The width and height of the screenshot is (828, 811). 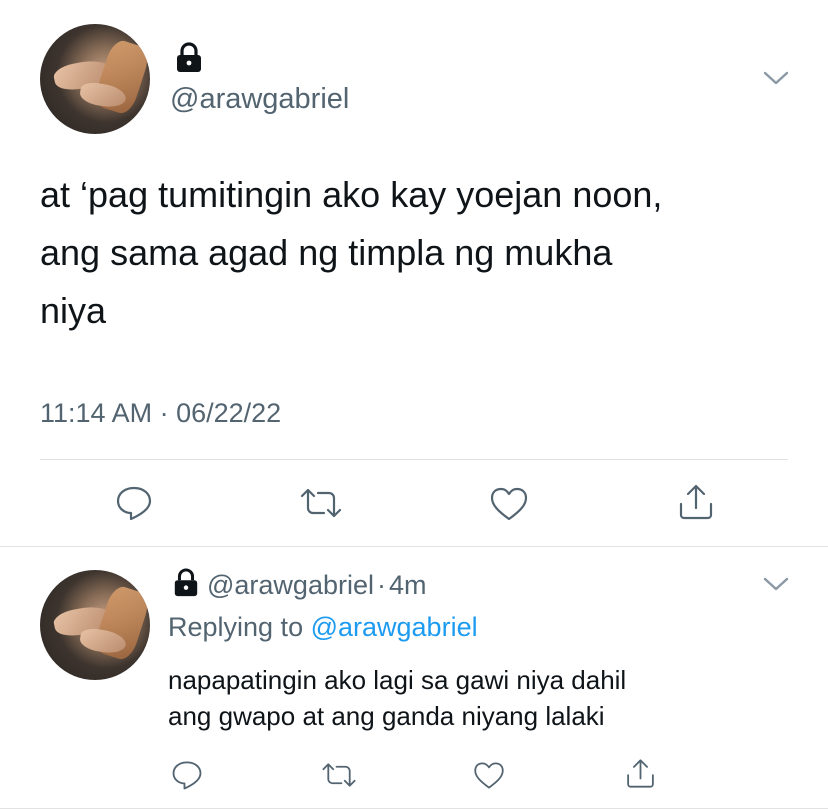 What do you see at coordinates (394, 627) in the screenshot?
I see `replying-to-link: @arawgabriel` at bounding box center [394, 627].